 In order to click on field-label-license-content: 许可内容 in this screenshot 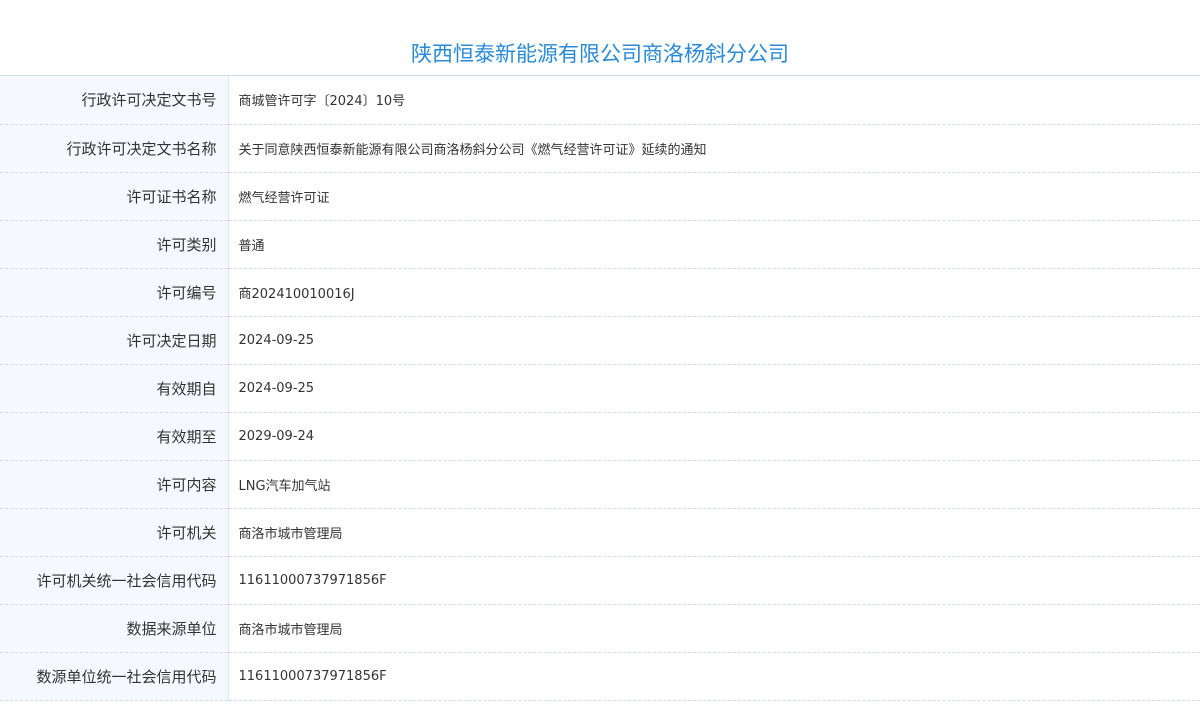, I will do `click(114, 484)`.